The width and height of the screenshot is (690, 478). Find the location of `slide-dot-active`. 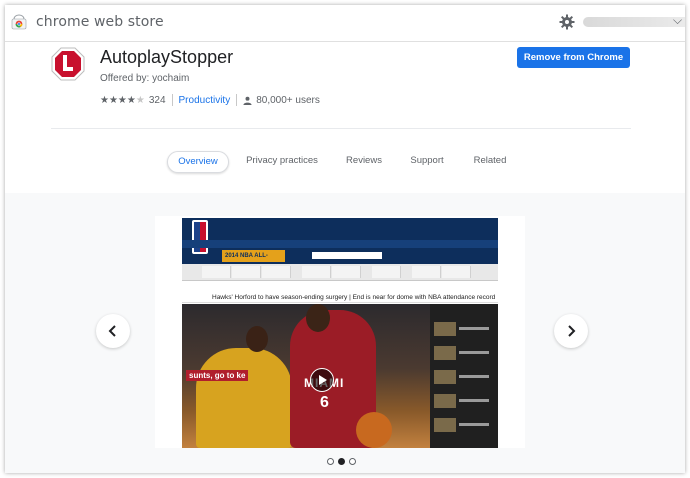

slide-dot-active is located at coordinates (341, 461).